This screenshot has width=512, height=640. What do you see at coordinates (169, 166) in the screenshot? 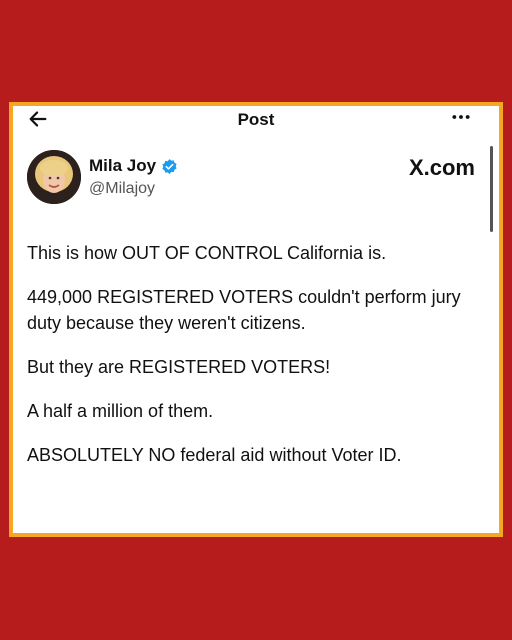
I see `verified-badge-icon` at bounding box center [169, 166].